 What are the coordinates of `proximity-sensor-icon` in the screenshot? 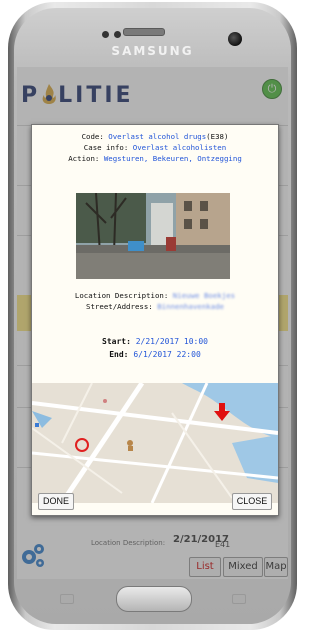 It's located at (117, 34).